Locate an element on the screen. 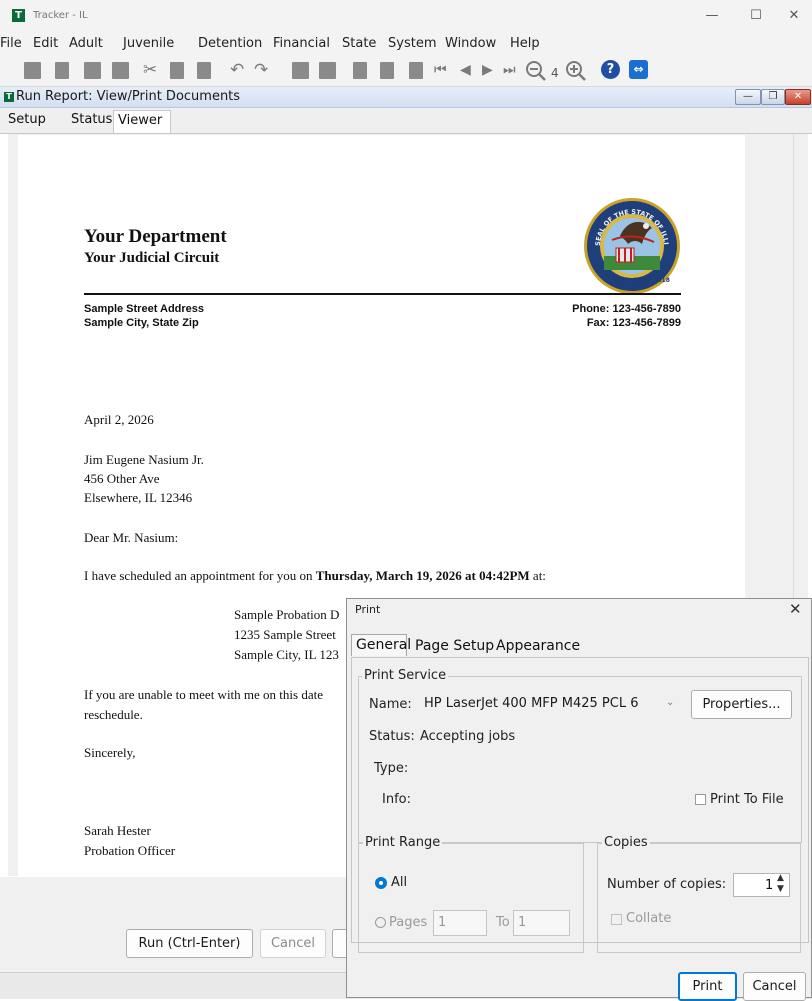 The width and height of the screenshot is (812, 1001). print-tab-general: General is located at coordinates (381, 645).